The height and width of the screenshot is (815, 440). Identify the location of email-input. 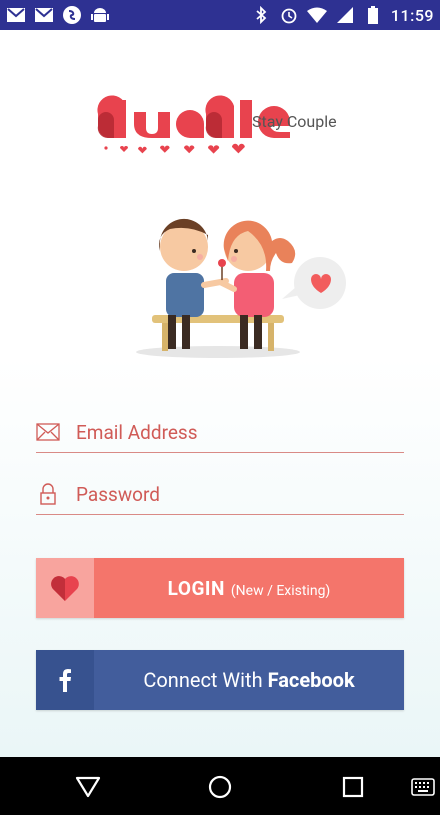
(226, 432).